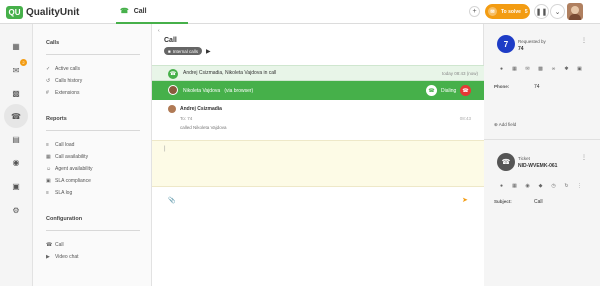 The height and width of the screenshot is (286, 600). What do you see at coordinates (579, 69) in the screenshot?
I see `brand-icon: ▣` at bounding box center [579, 69].